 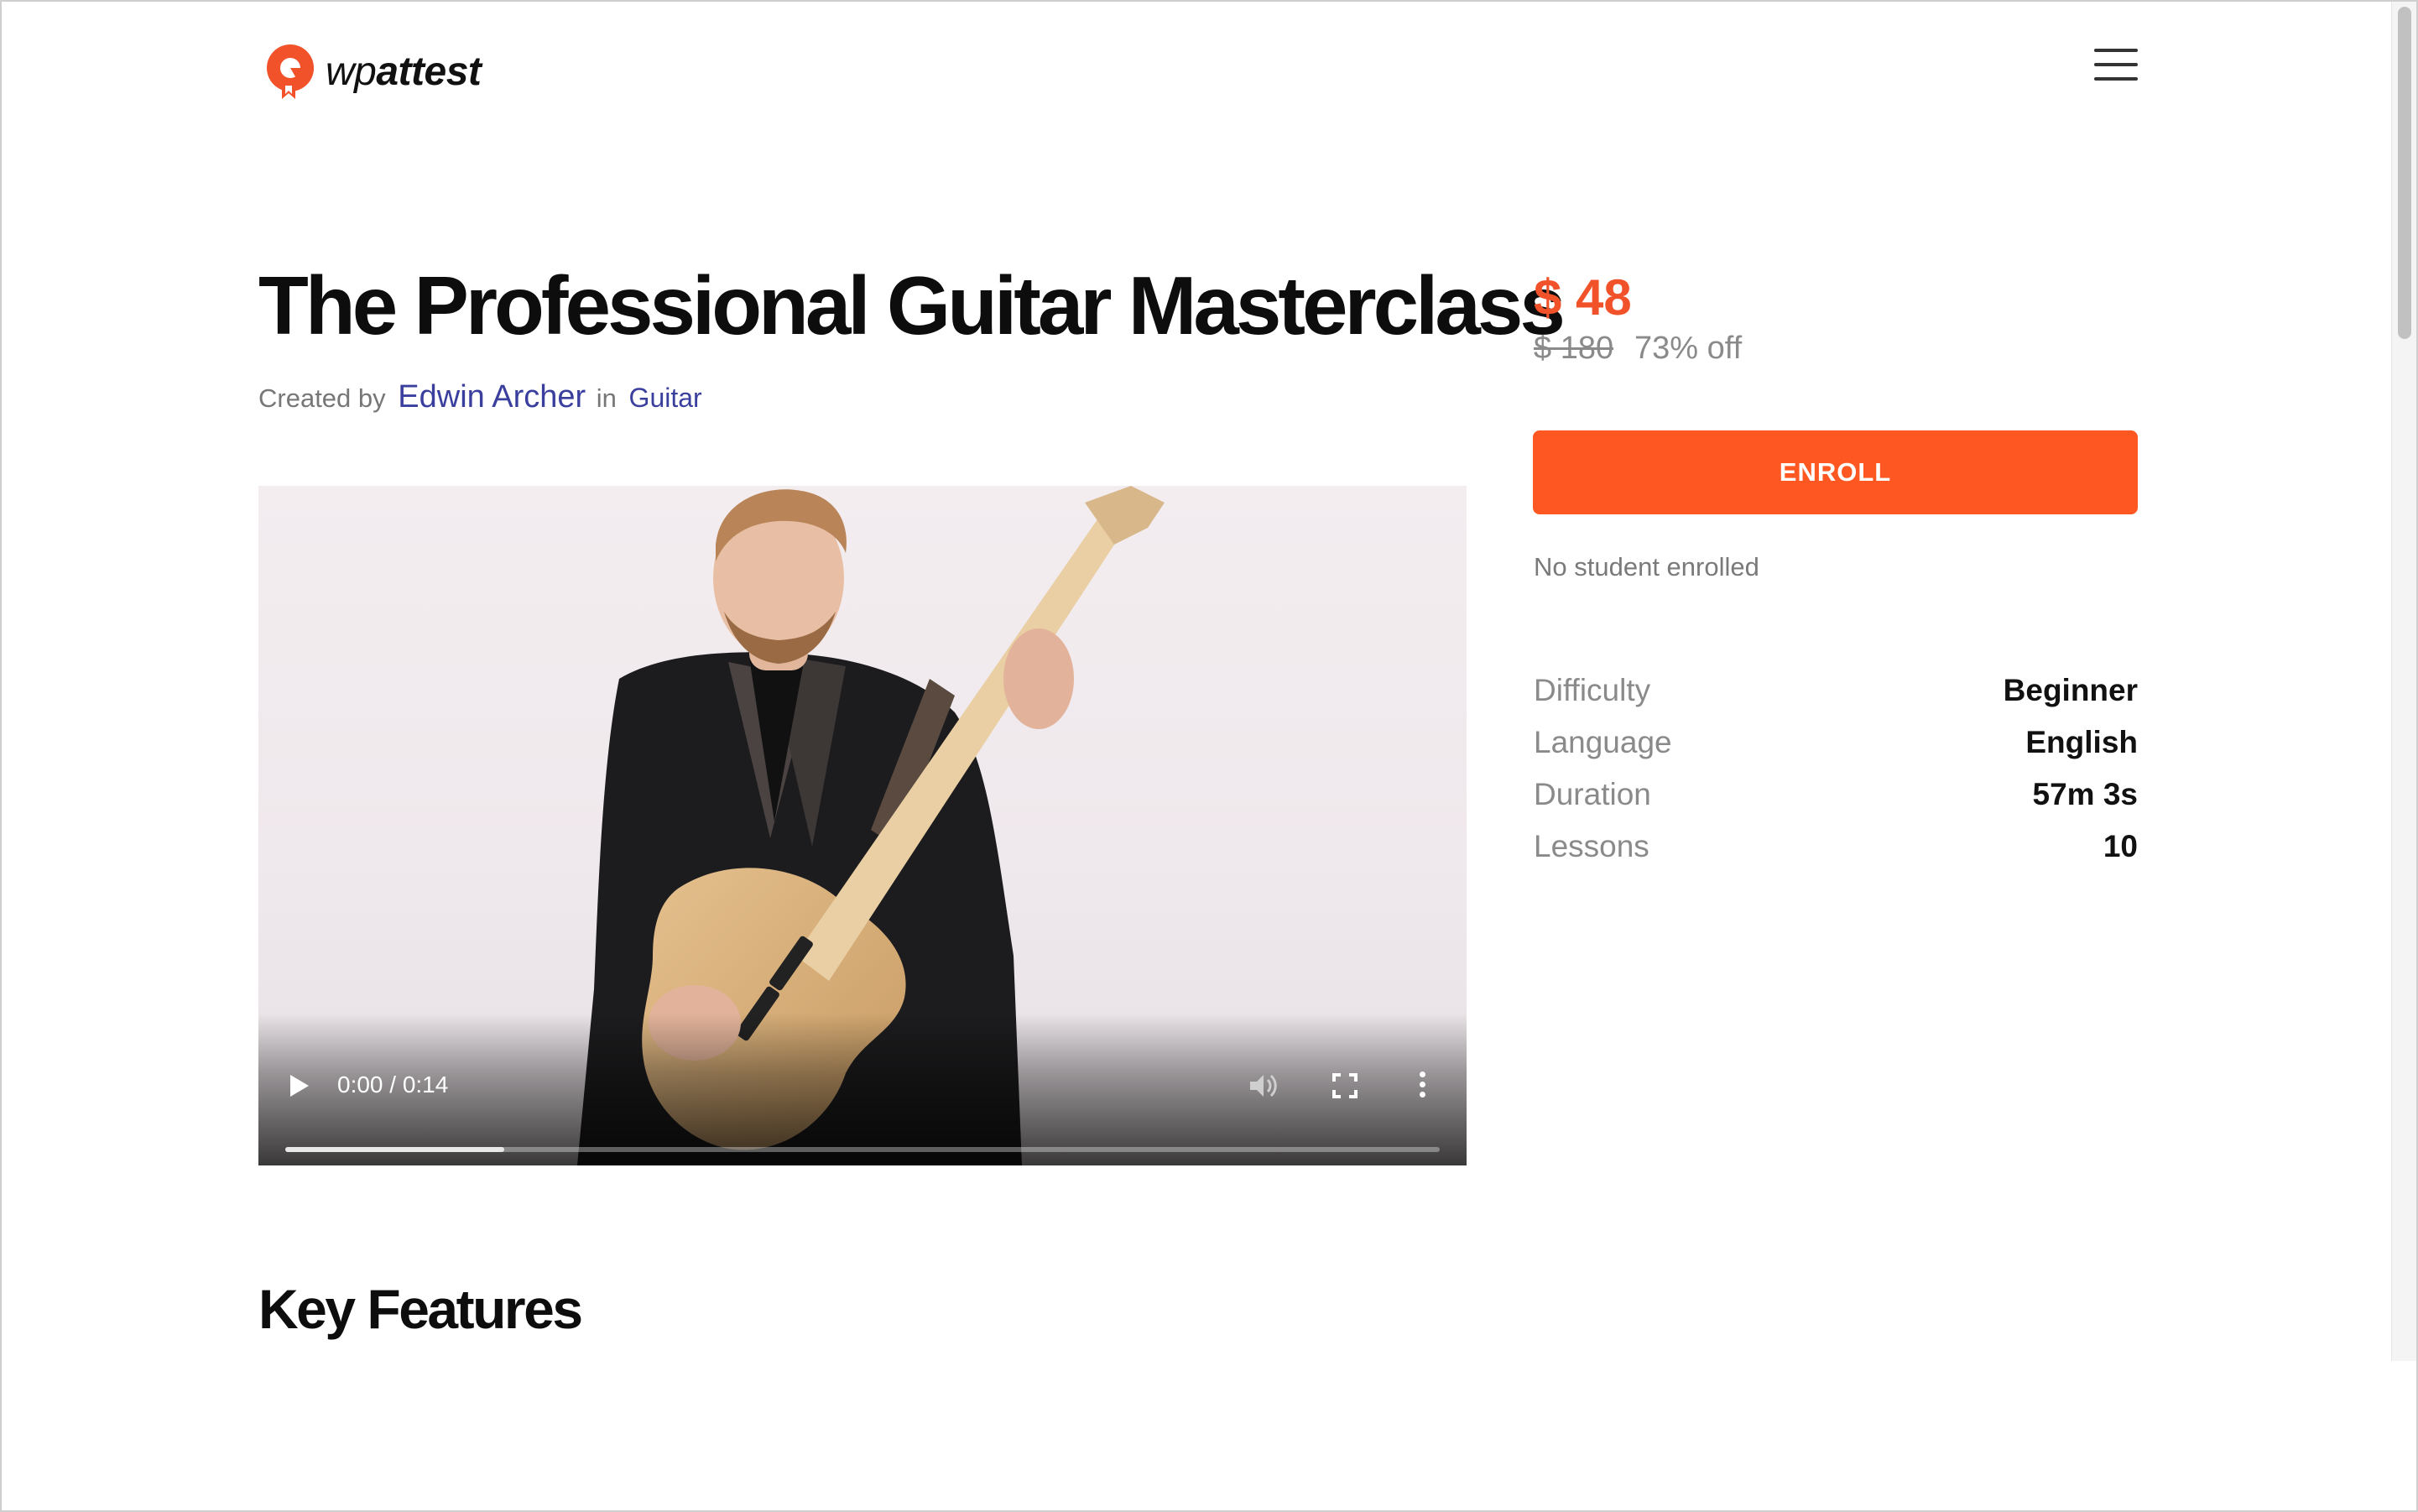 I want to click on category-link: Guitar, so click(x=666, y=398).